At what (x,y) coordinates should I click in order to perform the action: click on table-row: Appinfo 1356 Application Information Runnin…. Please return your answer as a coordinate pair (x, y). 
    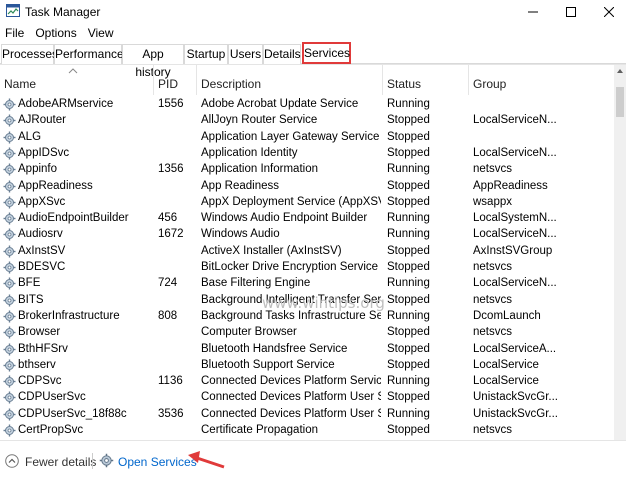
    Looking at the image, I should click on (307, 169).